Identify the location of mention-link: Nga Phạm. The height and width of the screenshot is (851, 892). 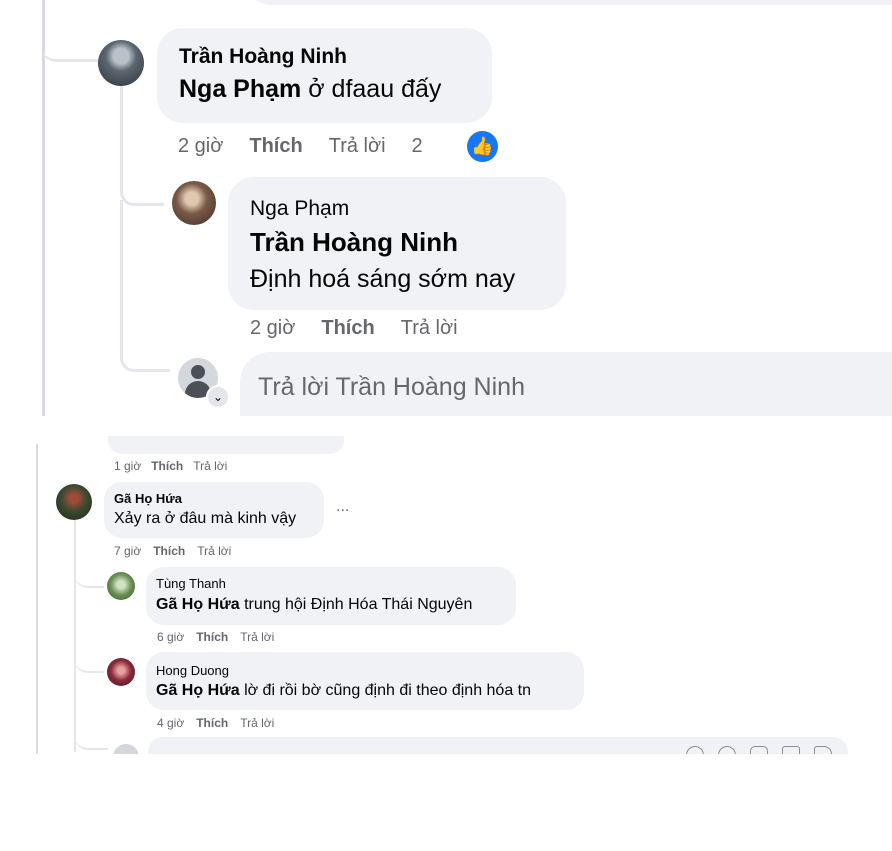
(240, 89).